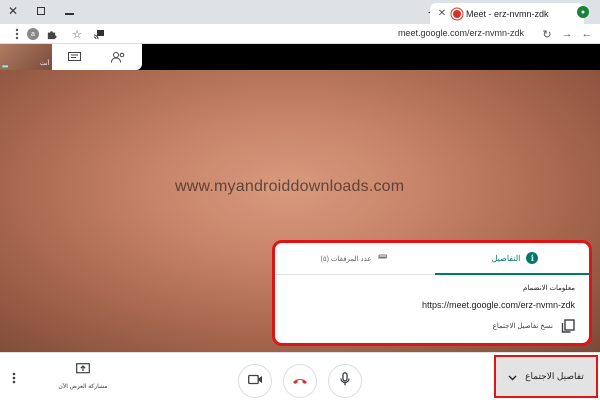 The height and width of the screenshot is (400, 600). I want to click on menu-kebab-icon, so click(17, 34).